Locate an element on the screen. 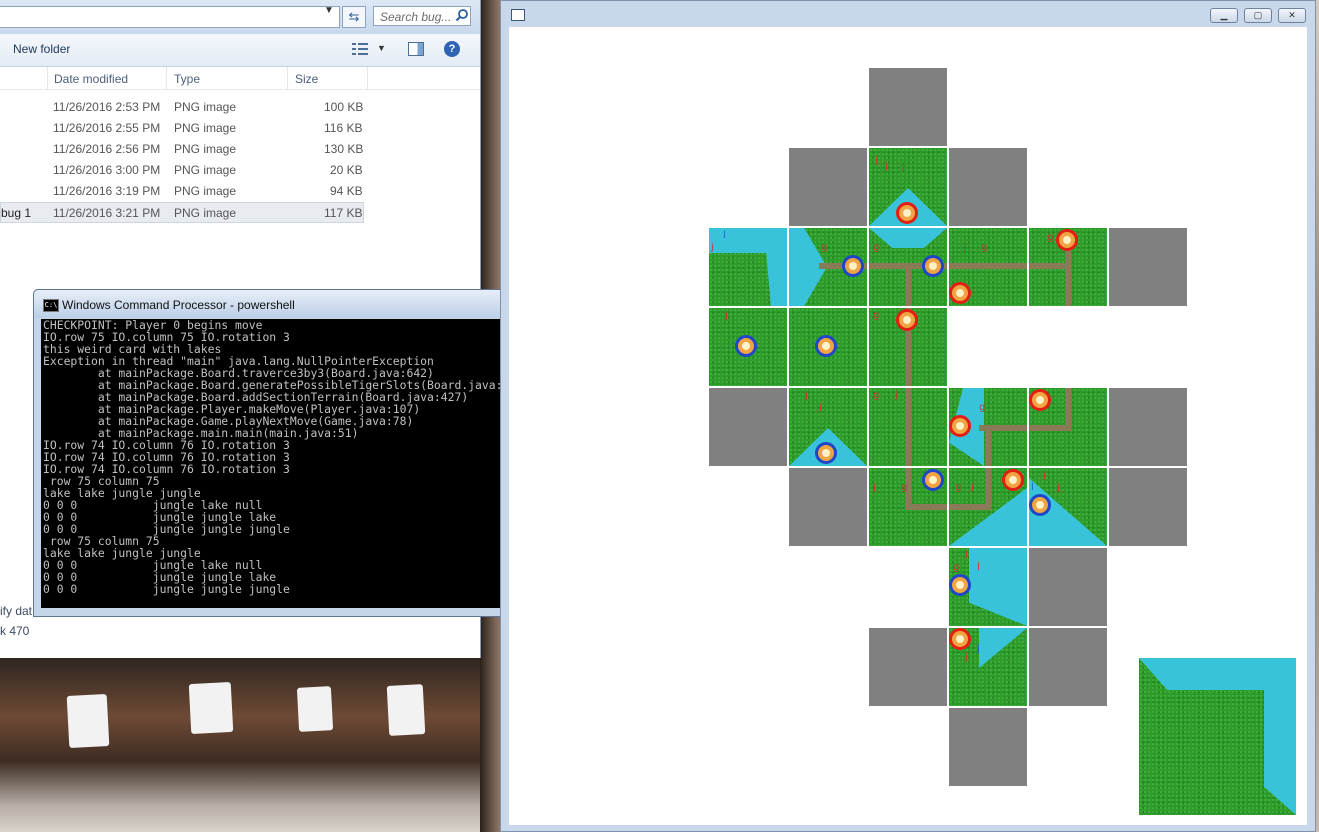 Image resolution: width=1319 pixels, height=832 pixels. file-row: 11/26/2016 2:56 PM PNG image 130 KB is located at coordinates (182, 149).